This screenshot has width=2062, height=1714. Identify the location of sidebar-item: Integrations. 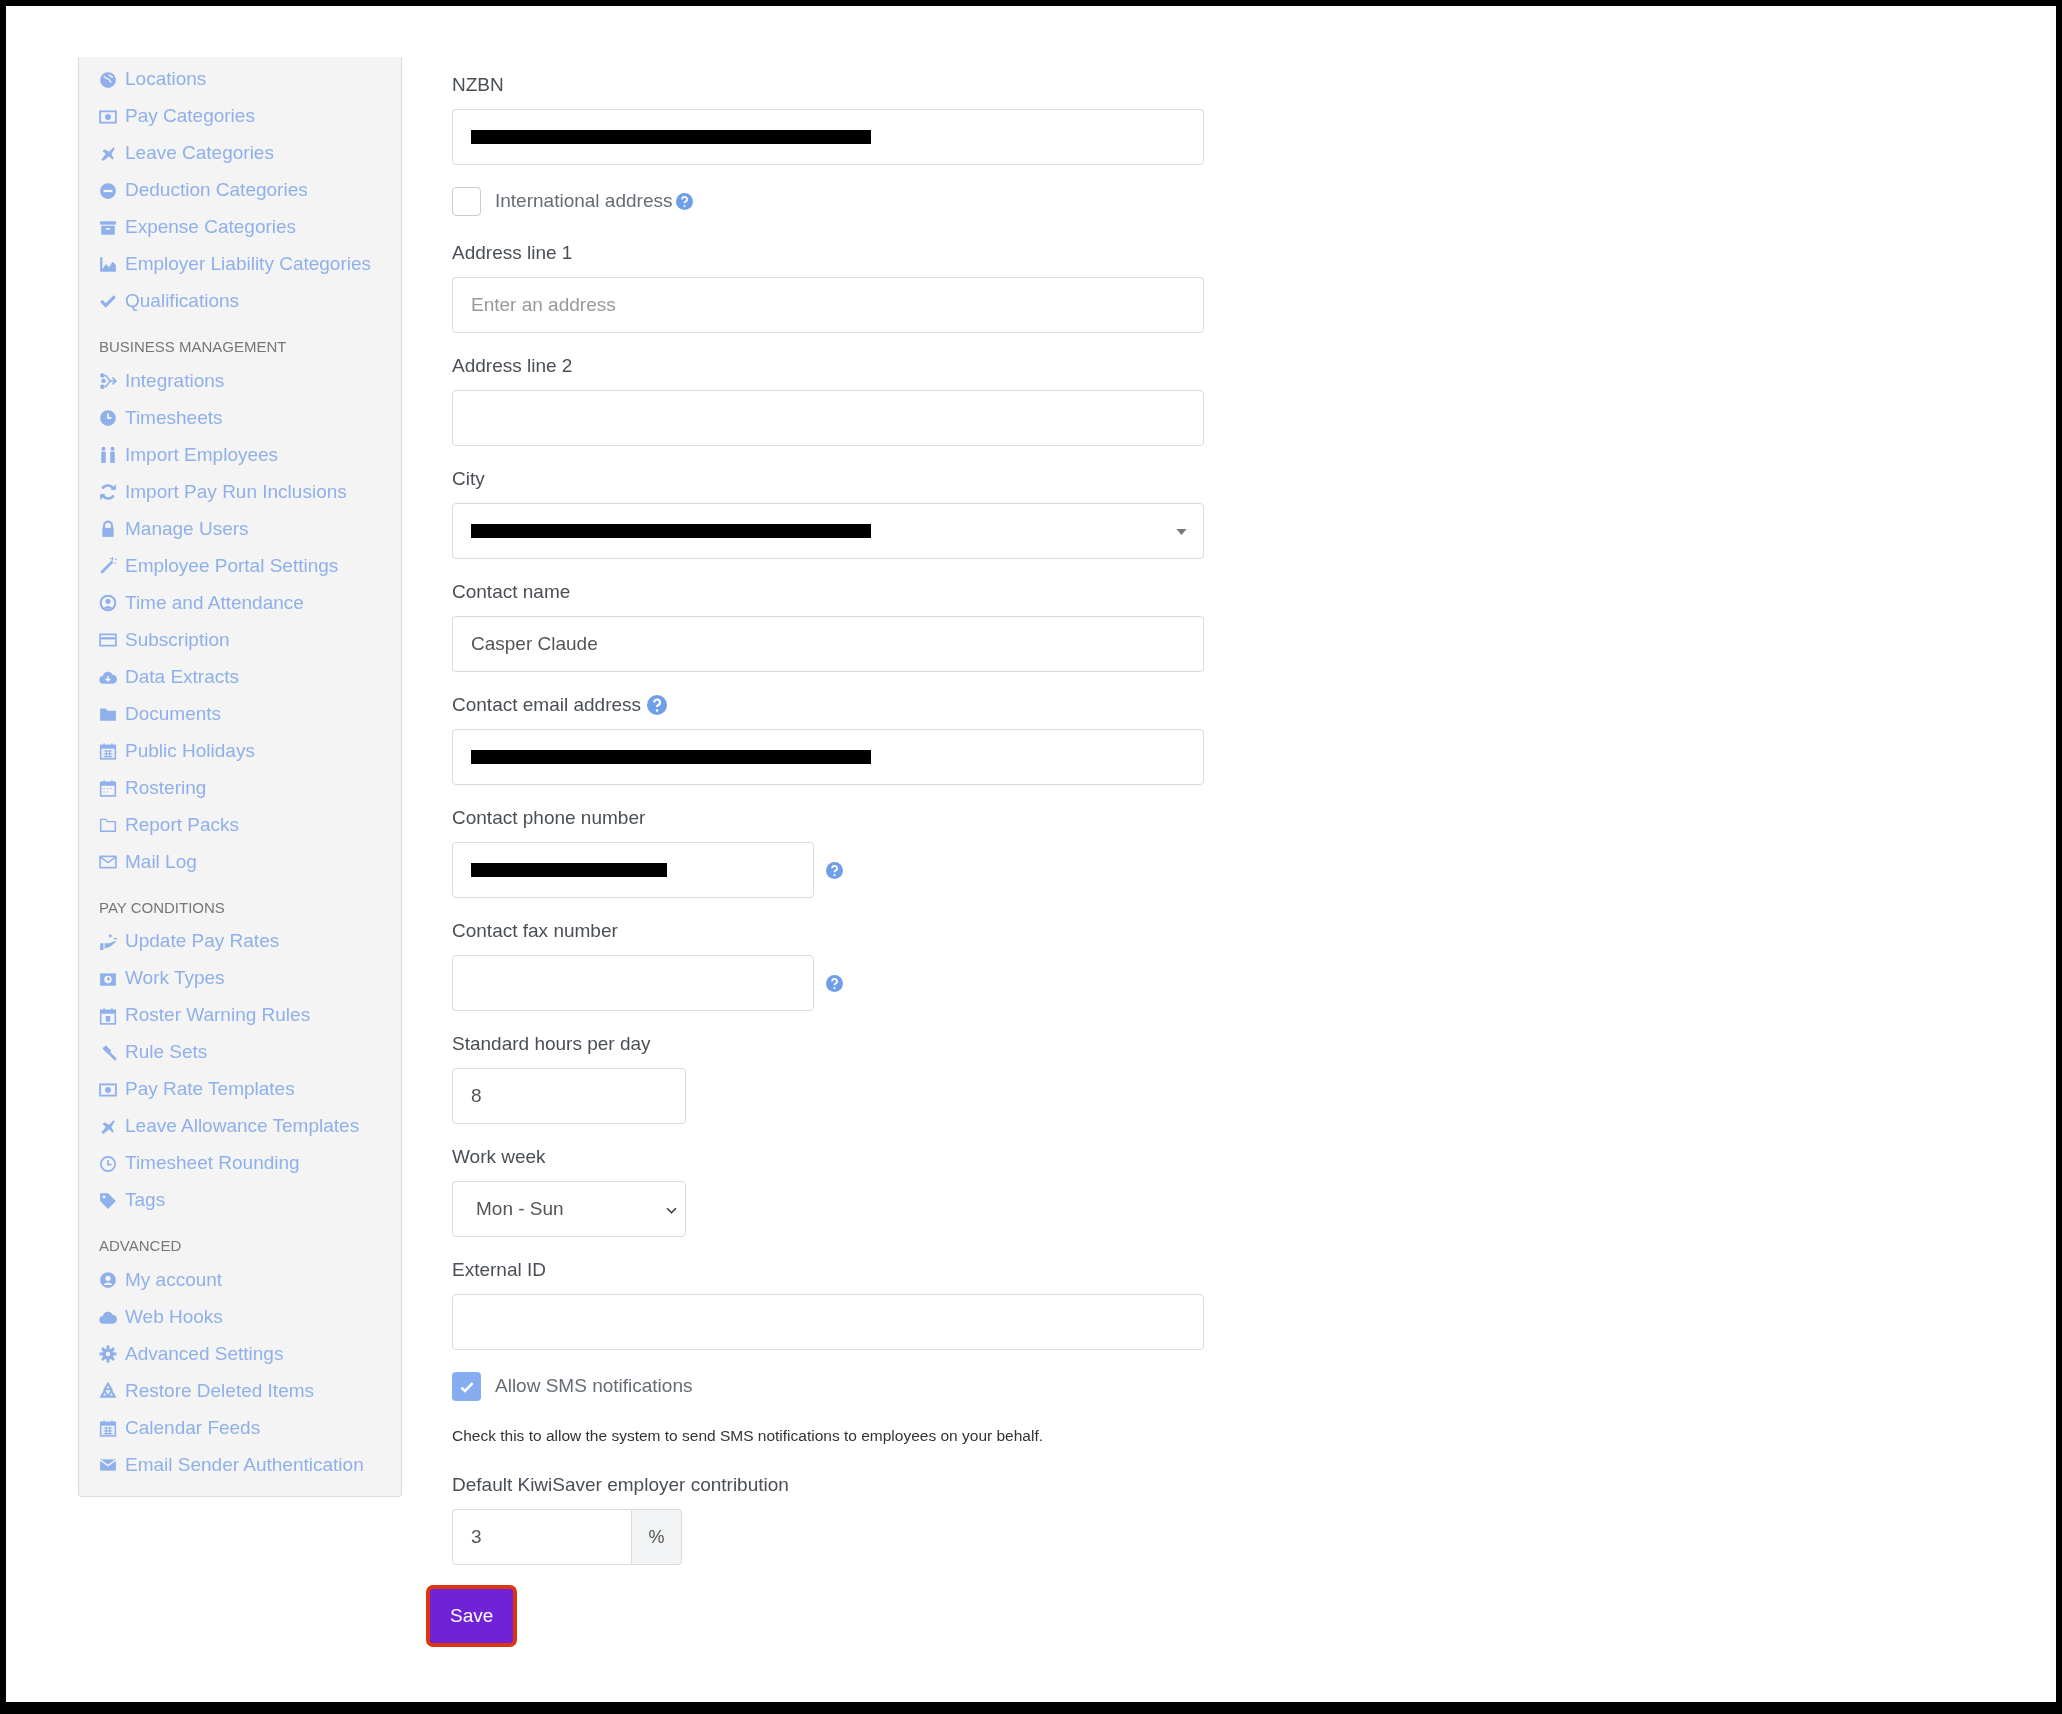
(162, 381).